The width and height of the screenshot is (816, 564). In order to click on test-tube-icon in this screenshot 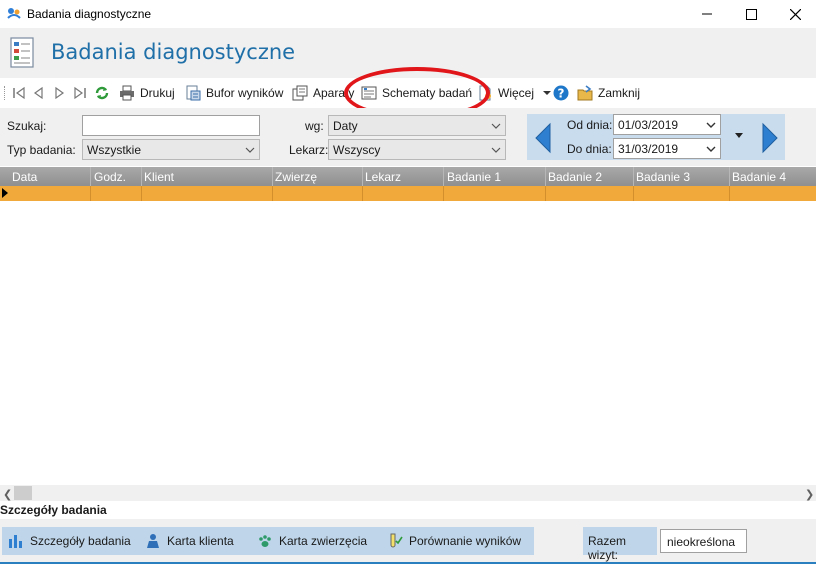, I will do `click(396, 540)`.